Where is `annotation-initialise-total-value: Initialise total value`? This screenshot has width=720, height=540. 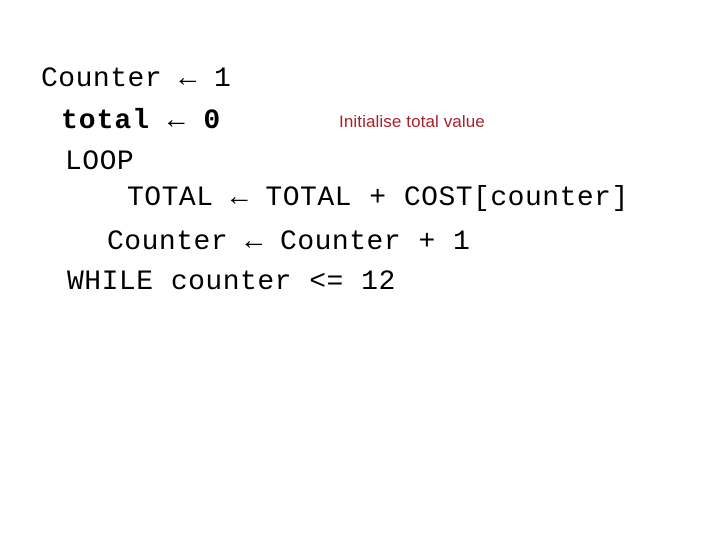 annotation-initialise-total-value: Initialise total value is located at coordinates (412, 121).